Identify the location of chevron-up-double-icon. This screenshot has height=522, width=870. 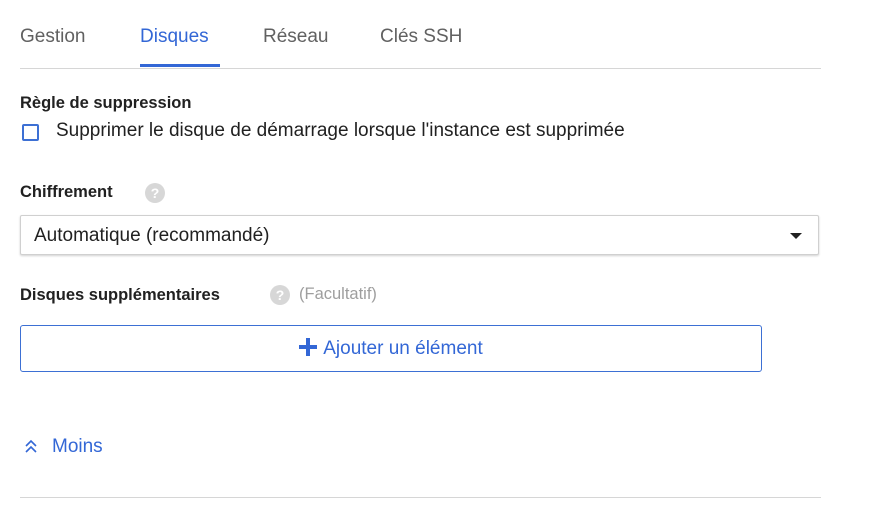
(31, 446).